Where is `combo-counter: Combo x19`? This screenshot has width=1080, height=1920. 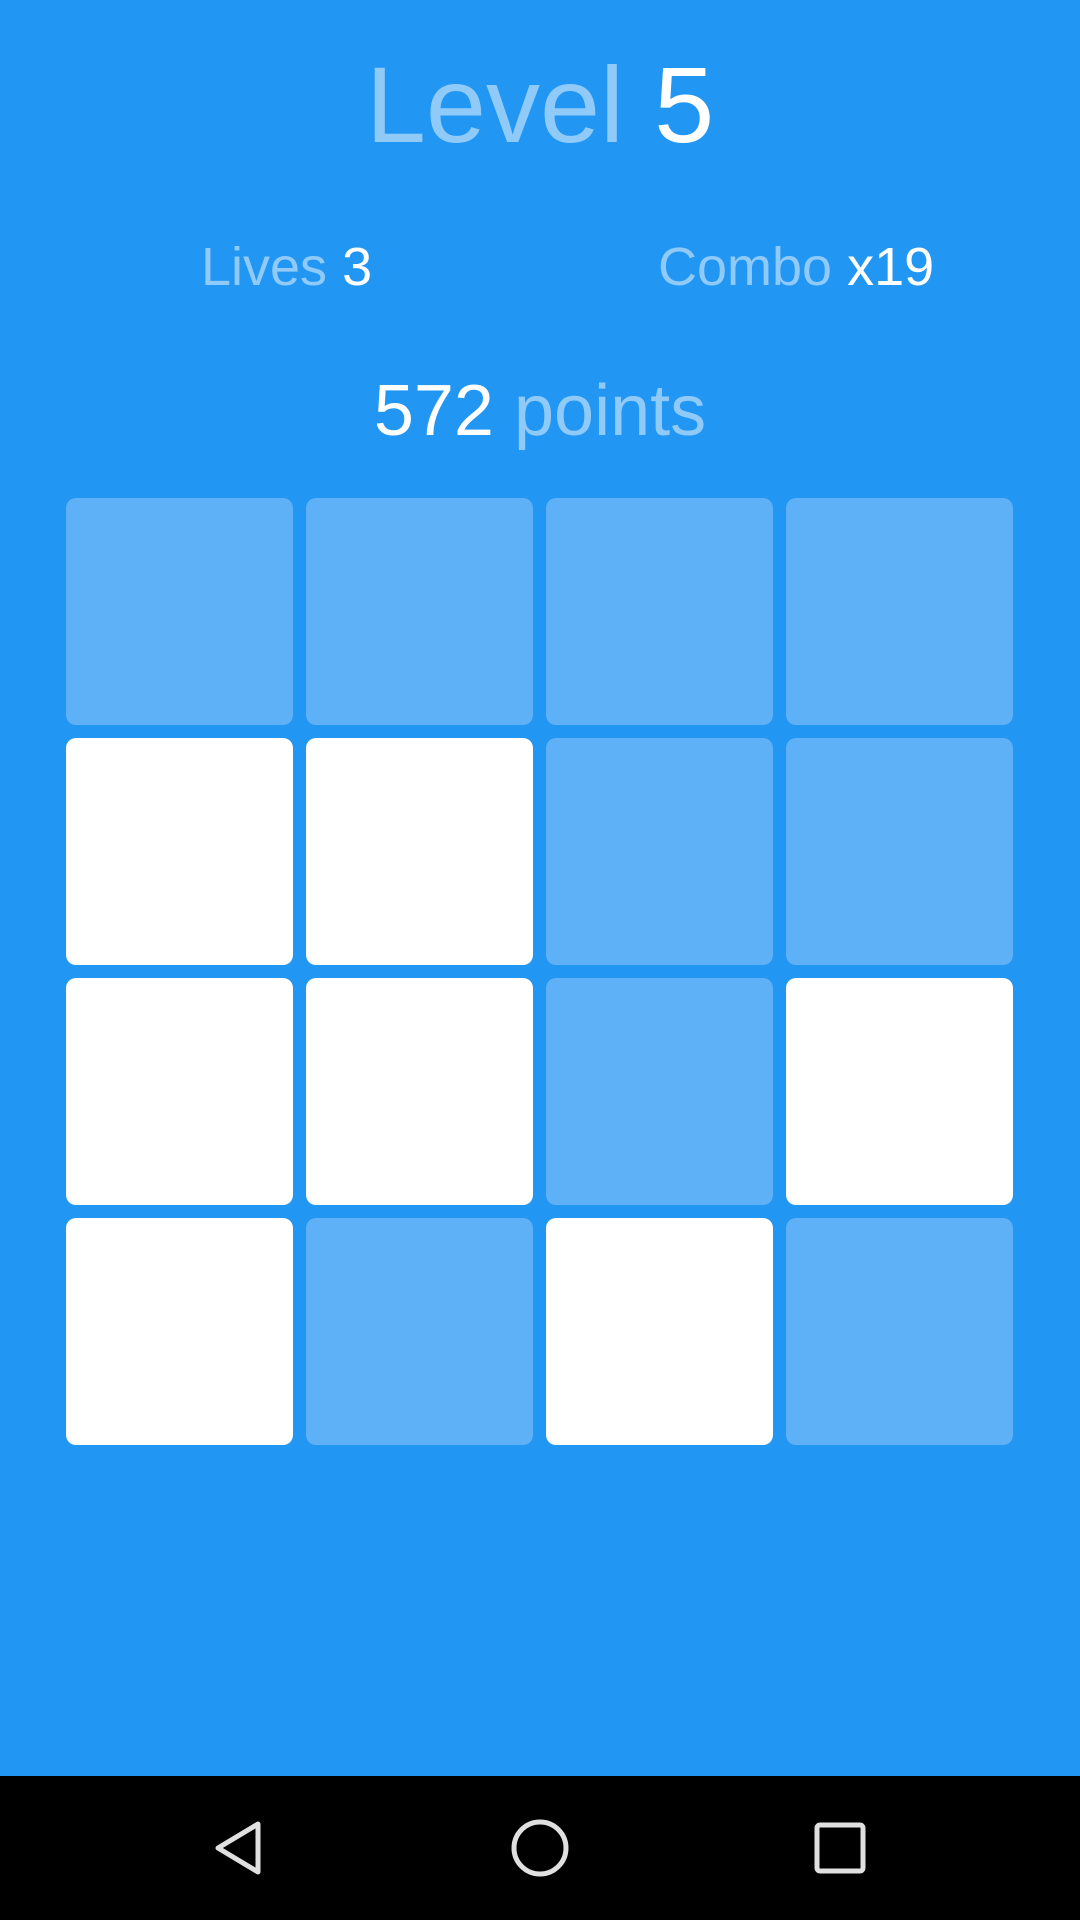
combo-counter: Combo x19 is located at coordinates (796, 267).